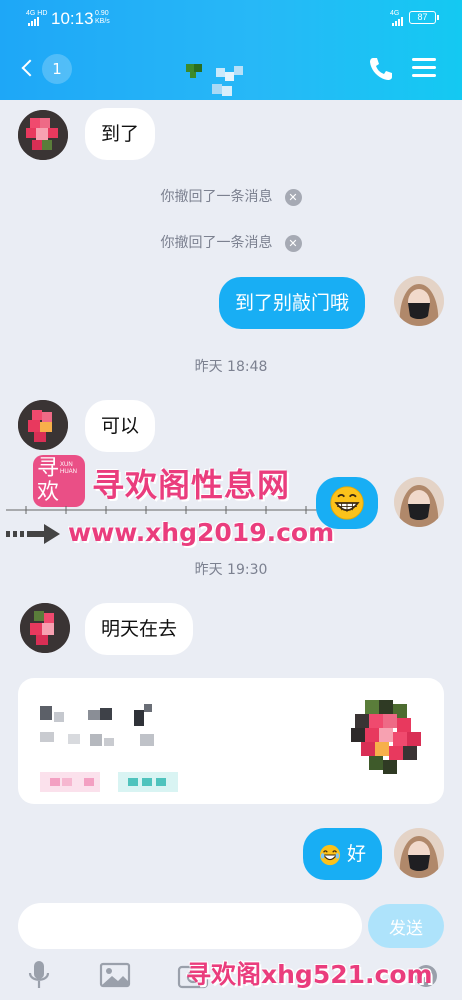  Describe the element at coordinates (191, 485) in the screenshot. I see `watermark-title: 寻欢阁性息网` at that location.